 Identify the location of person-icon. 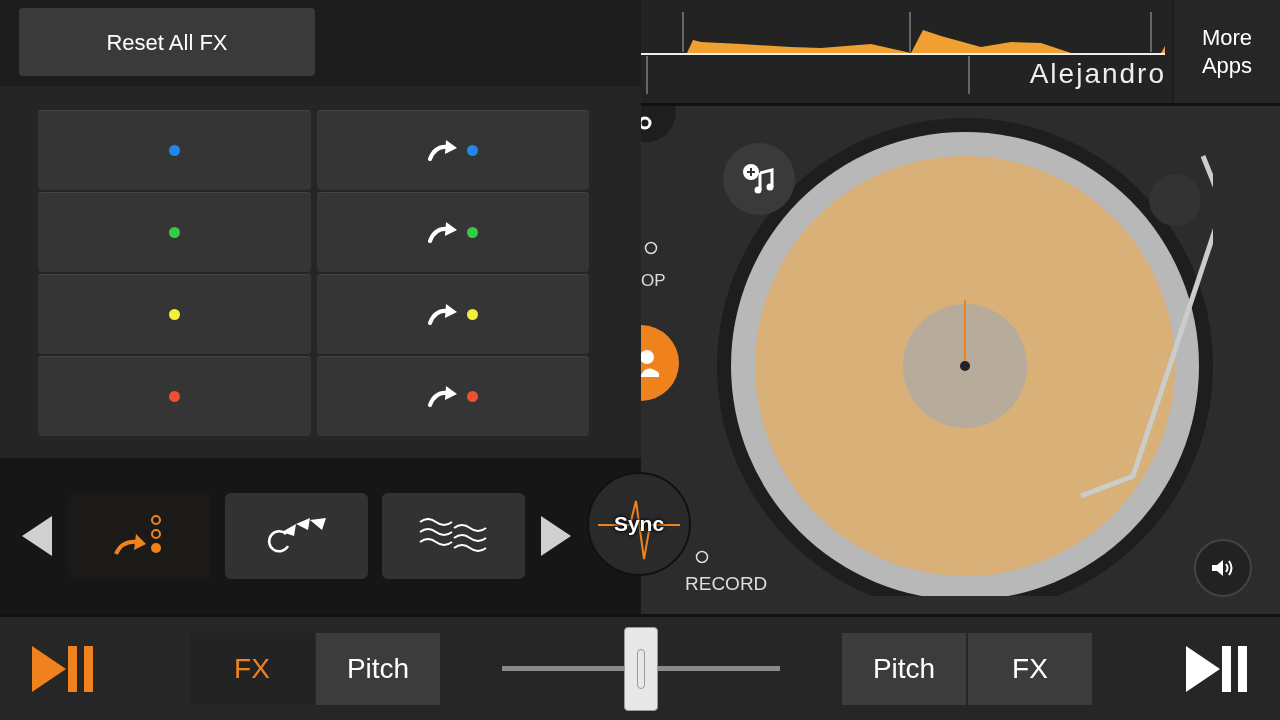
(661, 363).